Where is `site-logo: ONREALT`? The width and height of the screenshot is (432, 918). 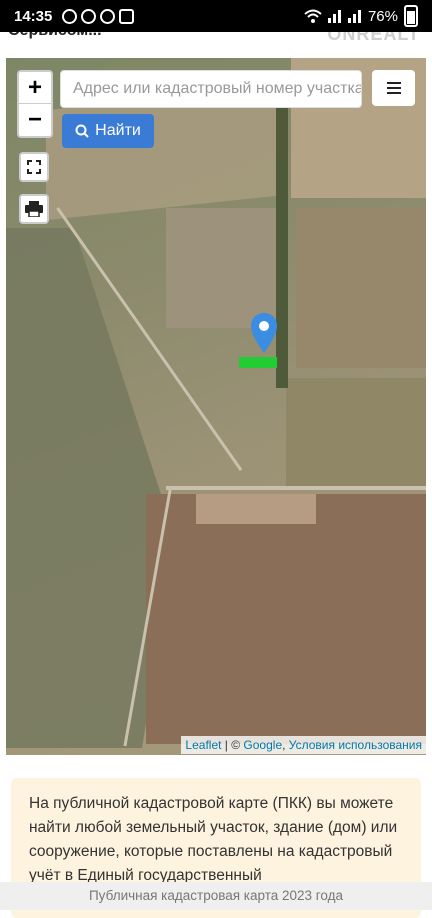 site-logo: ONREALT is located at coordinates (373, 38).